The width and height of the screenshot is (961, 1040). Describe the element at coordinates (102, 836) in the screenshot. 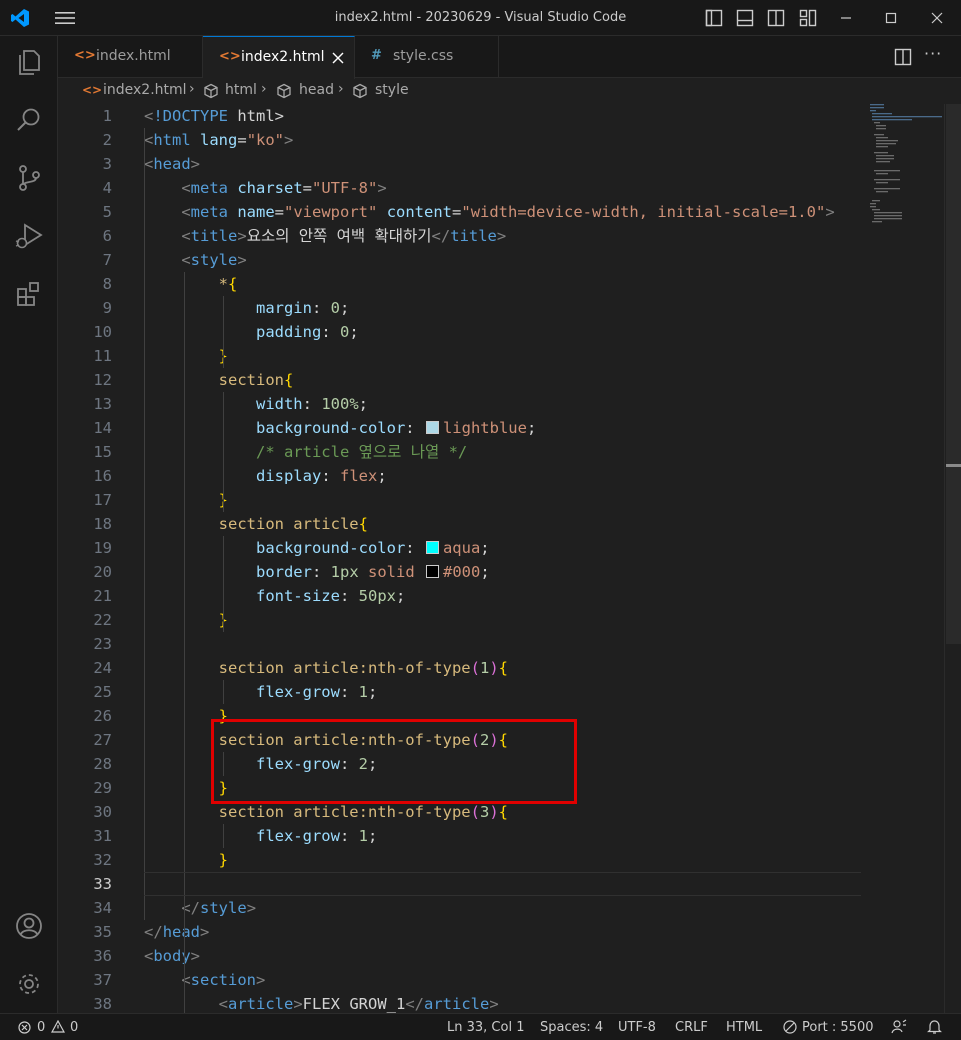

I see `line-number: 31` at that location.